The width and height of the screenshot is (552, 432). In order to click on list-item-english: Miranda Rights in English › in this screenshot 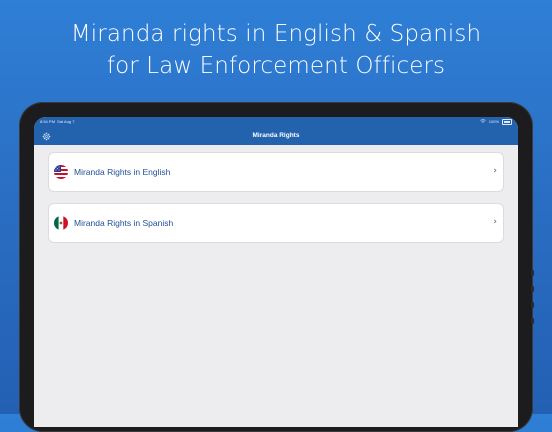, I will do `click(276, 172)`.